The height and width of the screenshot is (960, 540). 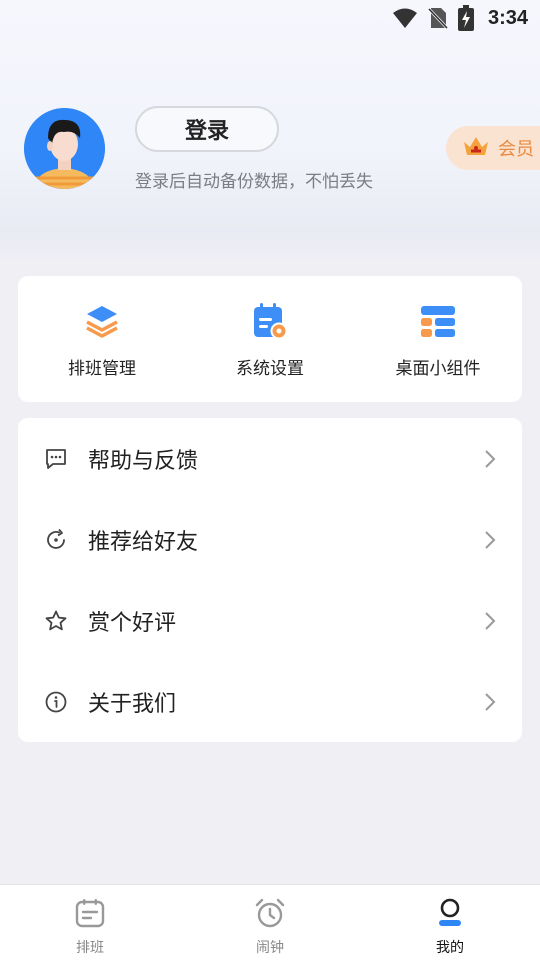 What do you see at coordinates (270, 915) in the screenshot?
I see `alarm-icon` at bounding box center [270, 915].